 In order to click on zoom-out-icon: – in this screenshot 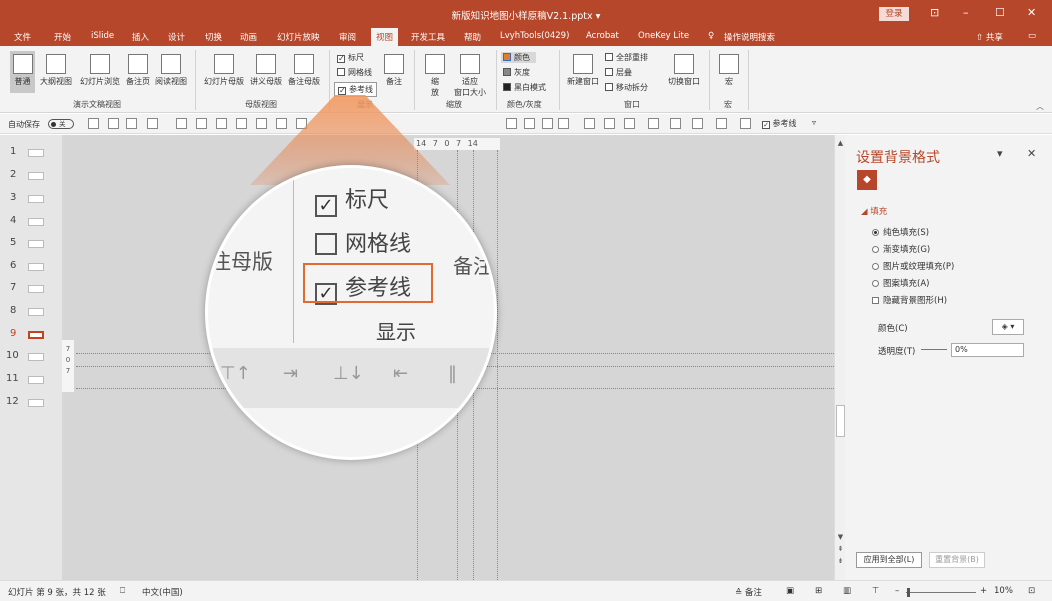, I will do `click(897, 591)`.